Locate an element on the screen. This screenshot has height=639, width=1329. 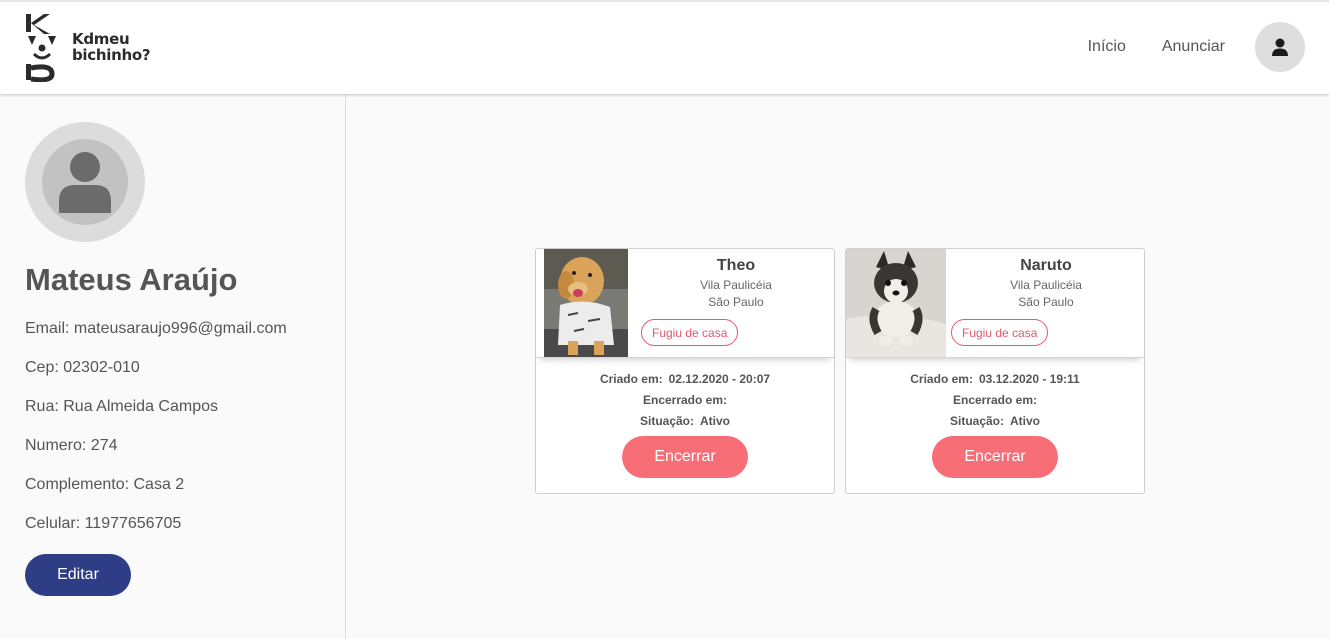
profile-name: Mateus Araújo is located at coordinates (131, 279).